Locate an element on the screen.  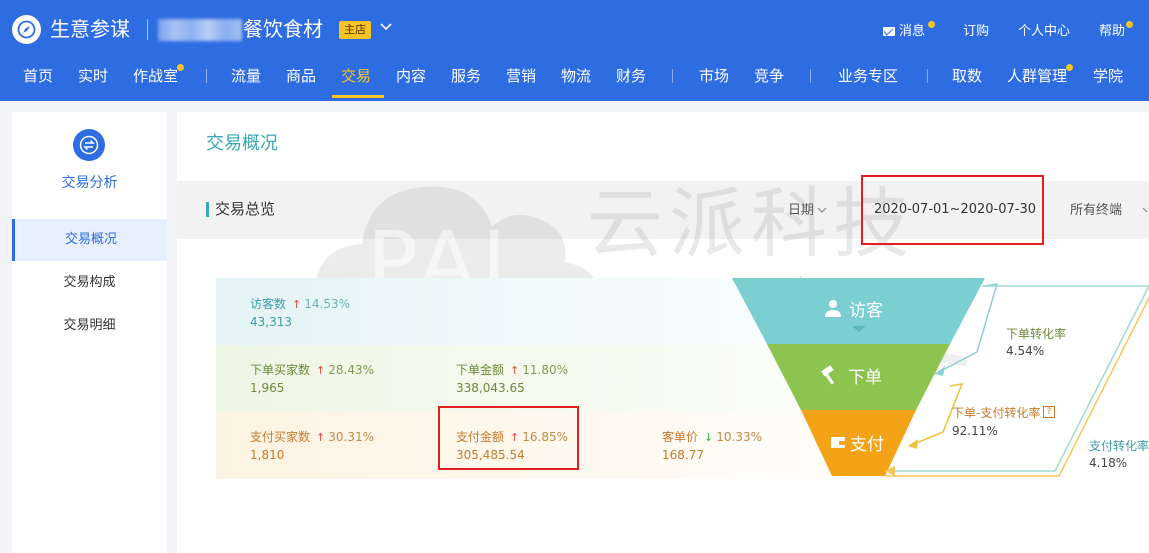
header-link-subscribe: 订购 is located at coordinates (976, 32).